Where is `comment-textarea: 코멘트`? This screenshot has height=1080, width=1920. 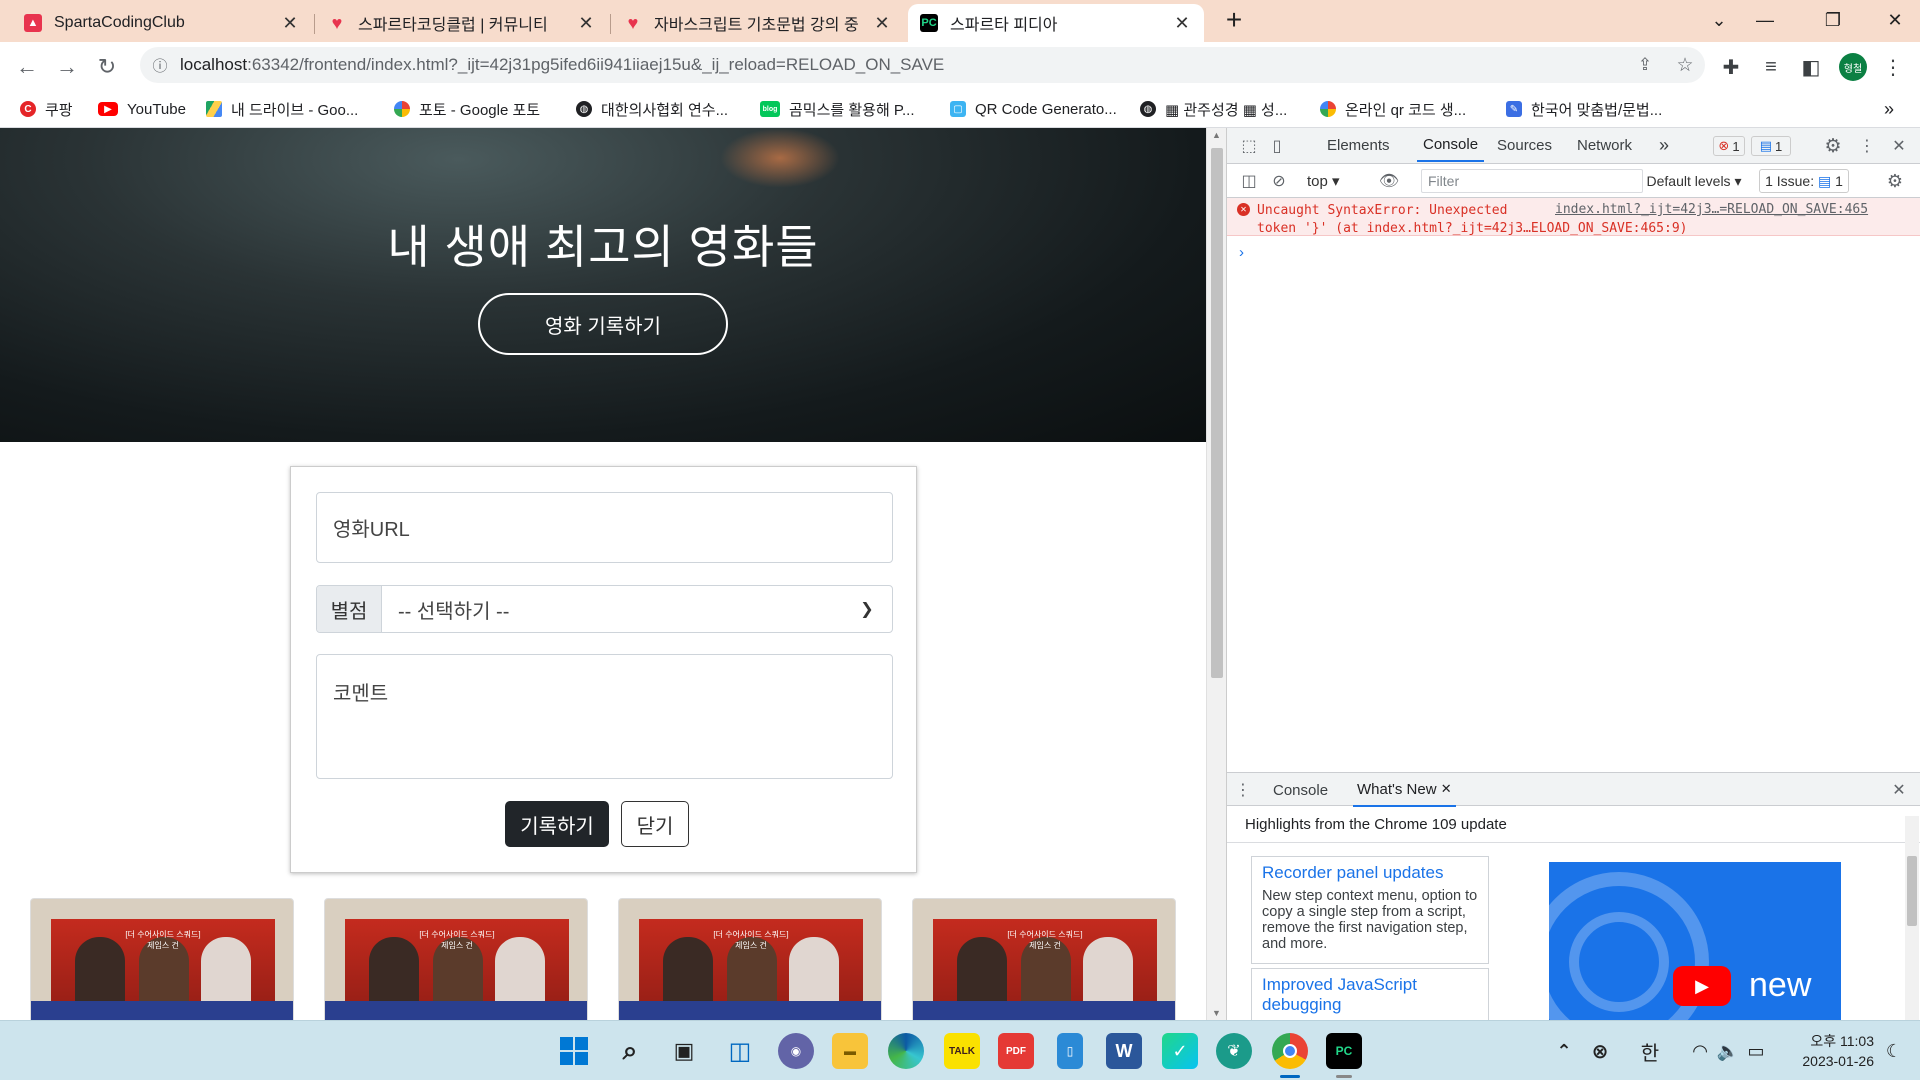
comment-textarea: 코멘트 is located at coordinates (604, 716).